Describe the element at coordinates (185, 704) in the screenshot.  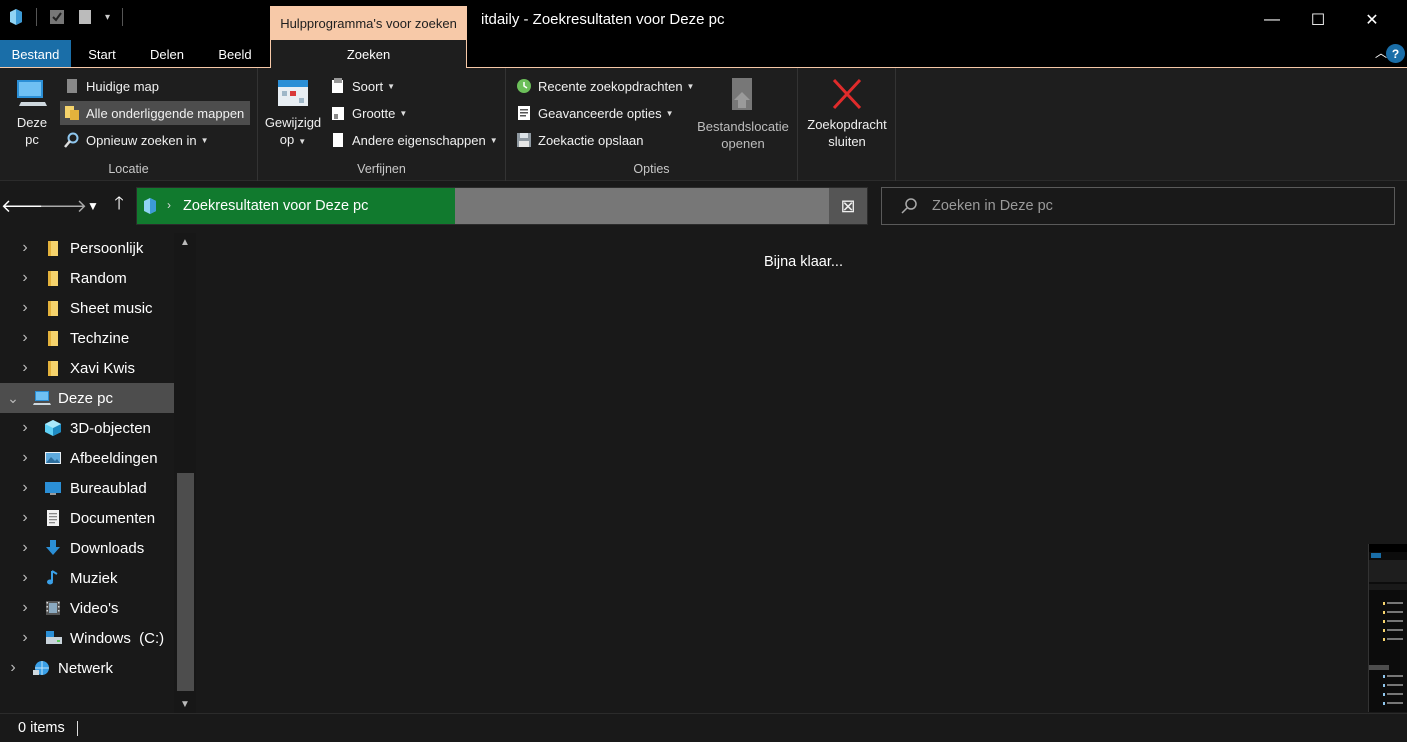
I see `scroll-down-icon: ▼` at that location.